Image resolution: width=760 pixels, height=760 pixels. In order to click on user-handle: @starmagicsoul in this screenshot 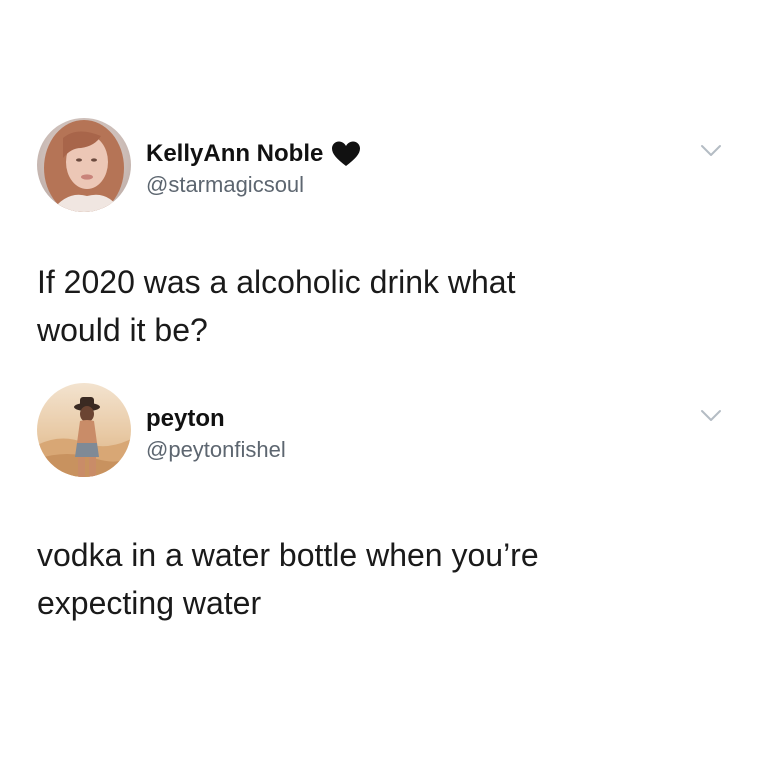, I will do `click(253, 185)`.